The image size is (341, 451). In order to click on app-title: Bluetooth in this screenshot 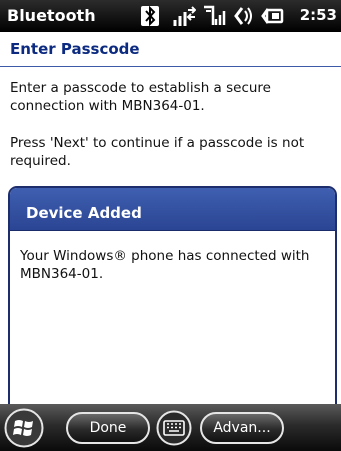, I will do `click(51, 15)`.